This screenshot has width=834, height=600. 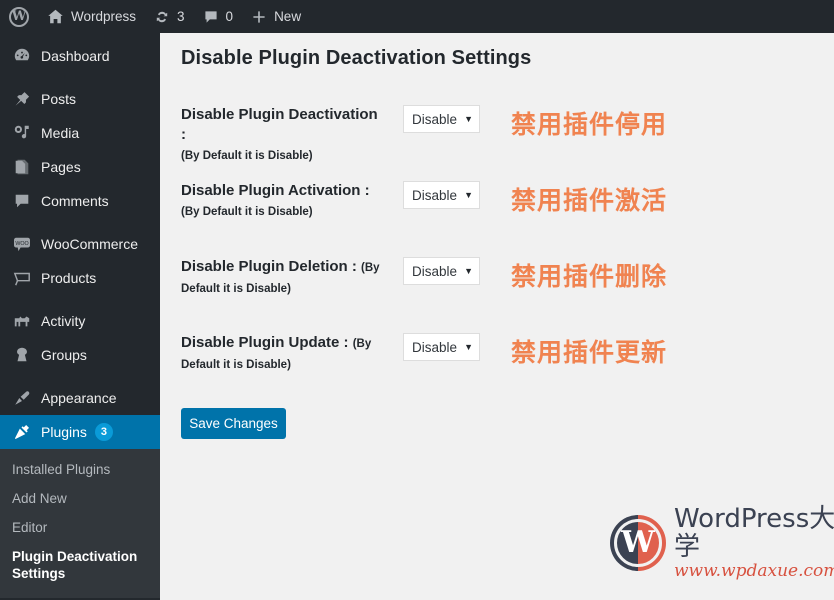 I want to click on activation-select: Disable ▼, so click(x=441, y=195).